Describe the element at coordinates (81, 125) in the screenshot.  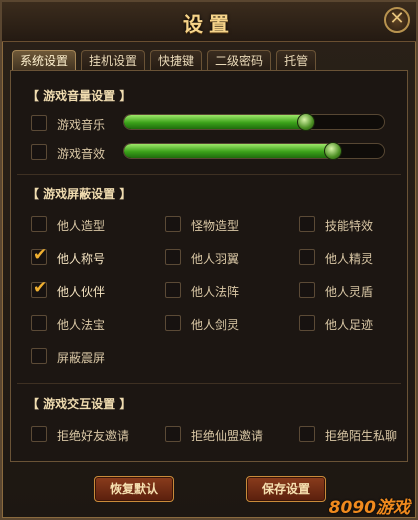
I see `music-label: 游戏音乐` at that location.